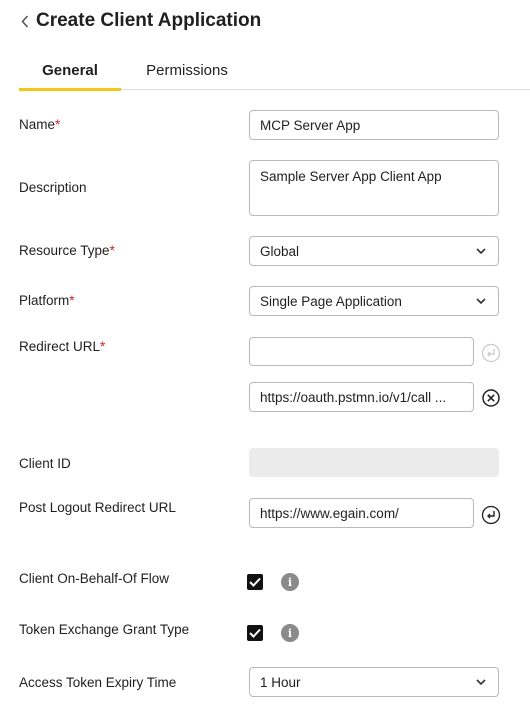 The image size is (530, 716). What do you see at coordinates (361, 351) in the screenshot?
I see `redirect-url-input` at bounding box center [361, 351].